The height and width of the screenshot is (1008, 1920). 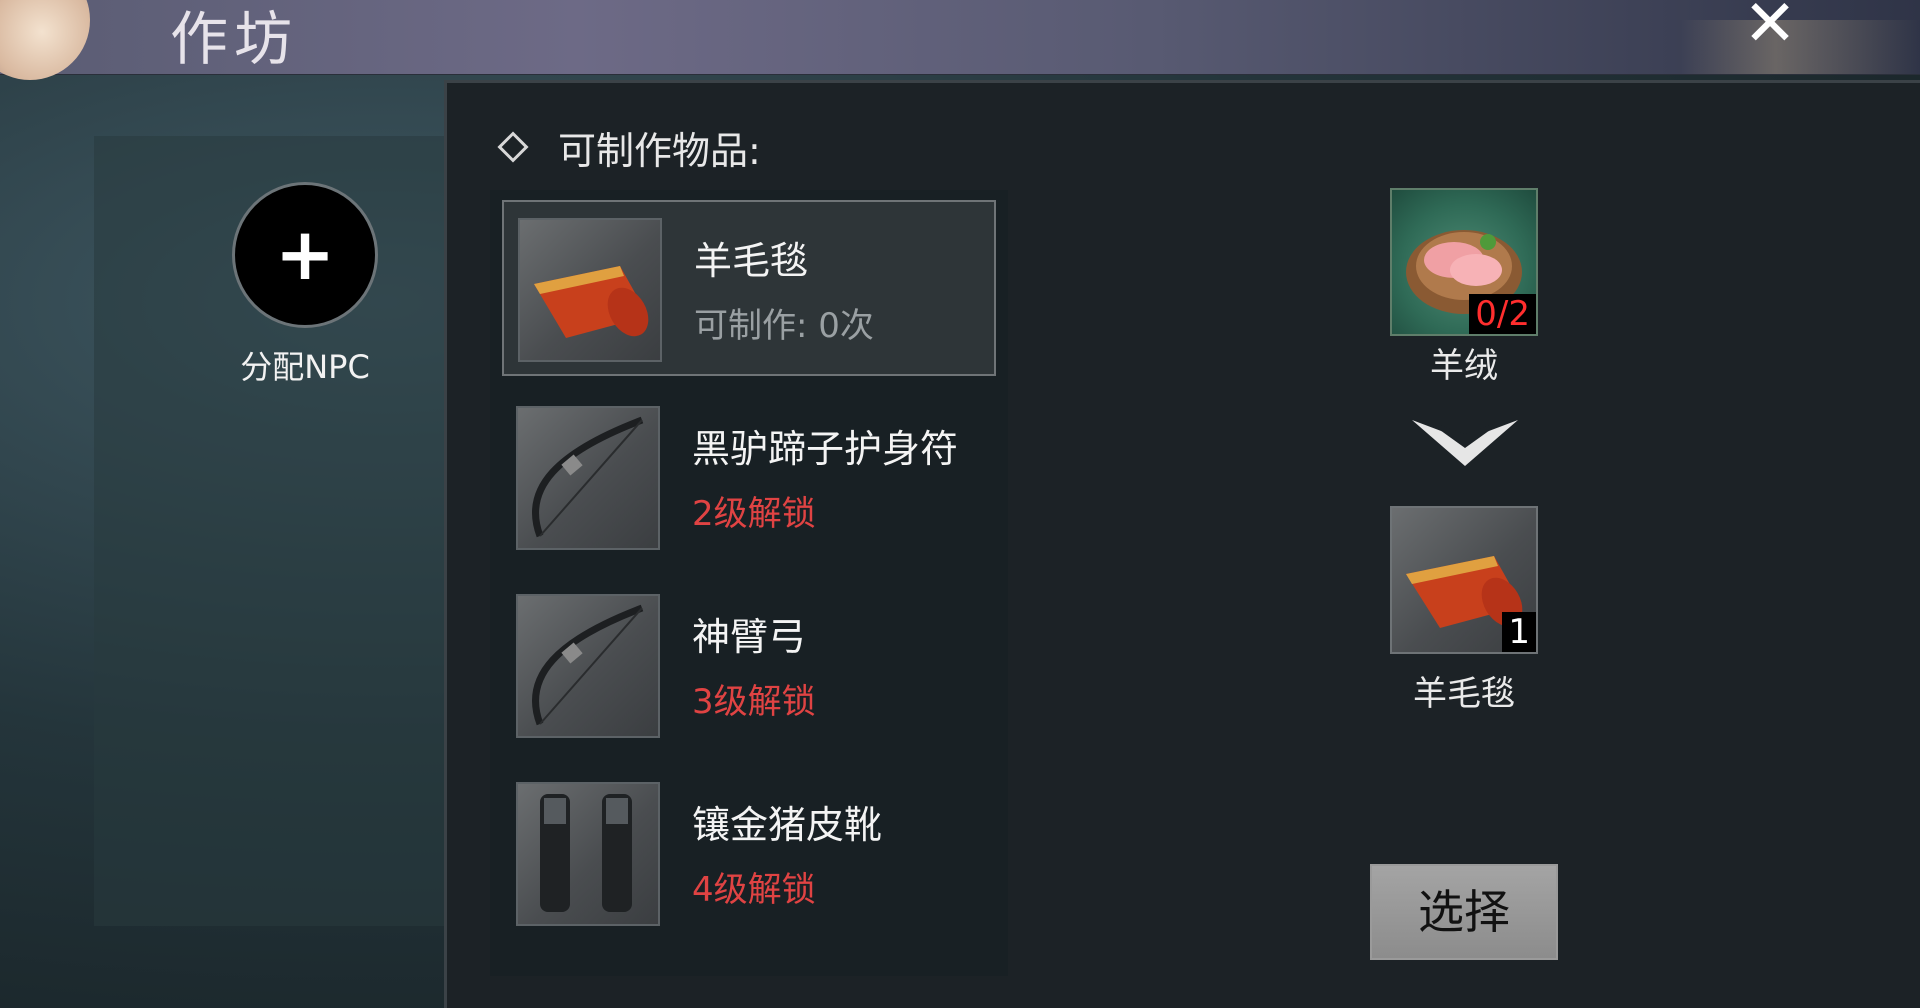 I want to click on assign-npc-label: 分配NPC, so click(x=305, y=367).